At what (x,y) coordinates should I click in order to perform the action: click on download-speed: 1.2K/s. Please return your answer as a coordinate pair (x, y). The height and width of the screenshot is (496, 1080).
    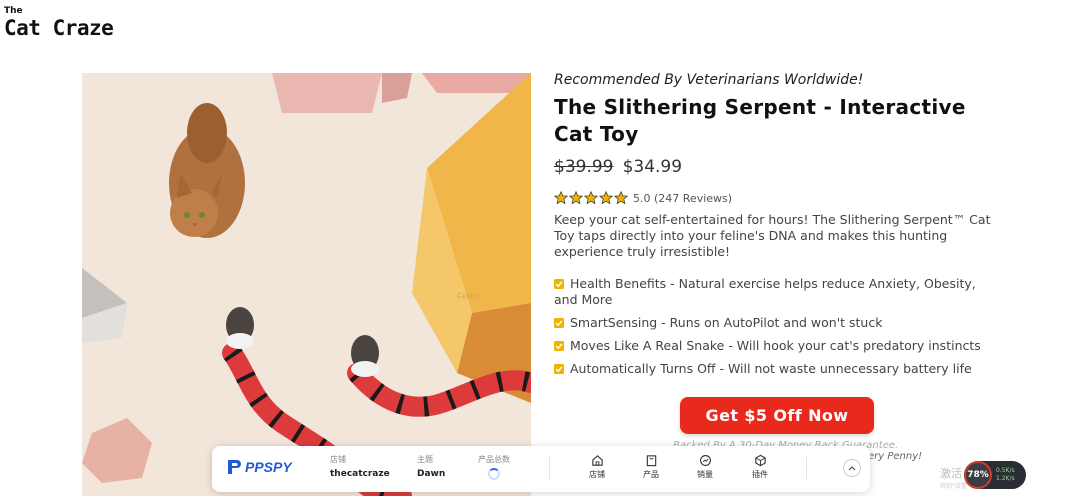
    Looking at the image, I should click on (1005, 478).